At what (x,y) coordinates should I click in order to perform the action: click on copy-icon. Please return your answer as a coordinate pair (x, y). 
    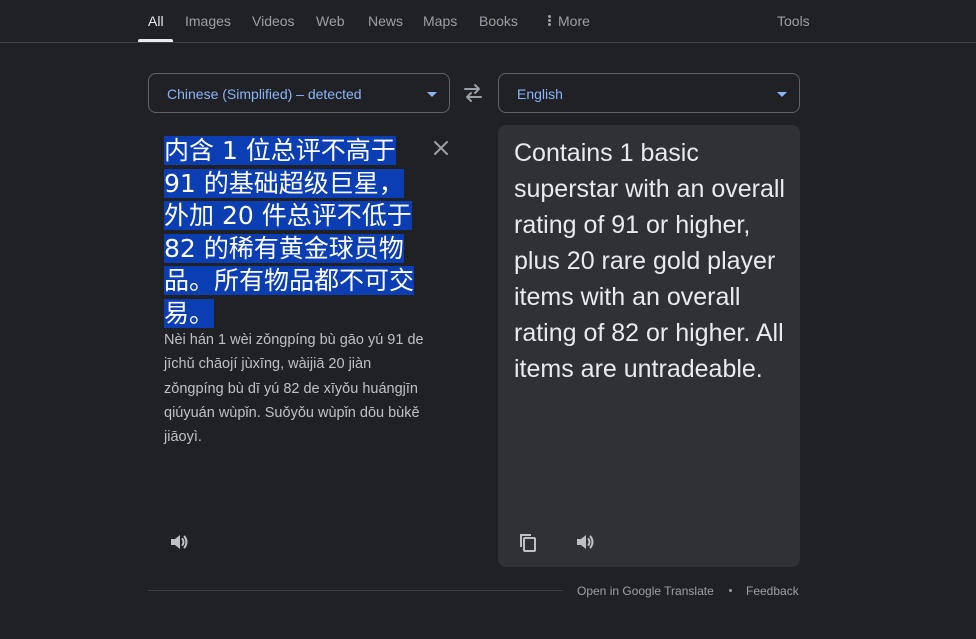
    Looking at the image, I should click on (528, 543).